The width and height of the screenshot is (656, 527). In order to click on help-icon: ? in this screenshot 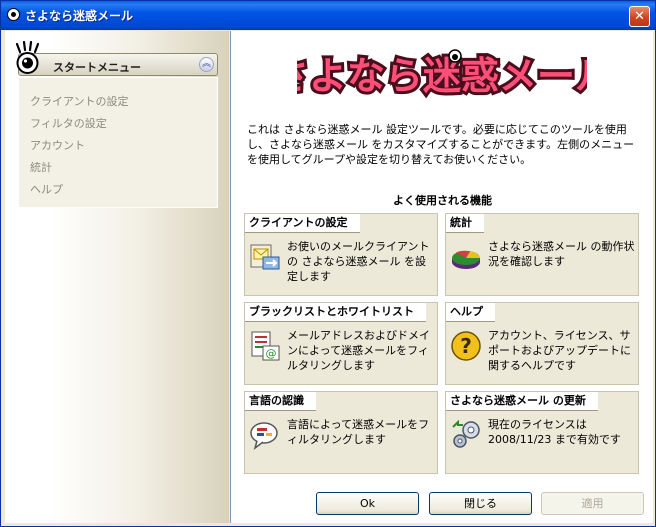, I will do `click(466, 346)`.